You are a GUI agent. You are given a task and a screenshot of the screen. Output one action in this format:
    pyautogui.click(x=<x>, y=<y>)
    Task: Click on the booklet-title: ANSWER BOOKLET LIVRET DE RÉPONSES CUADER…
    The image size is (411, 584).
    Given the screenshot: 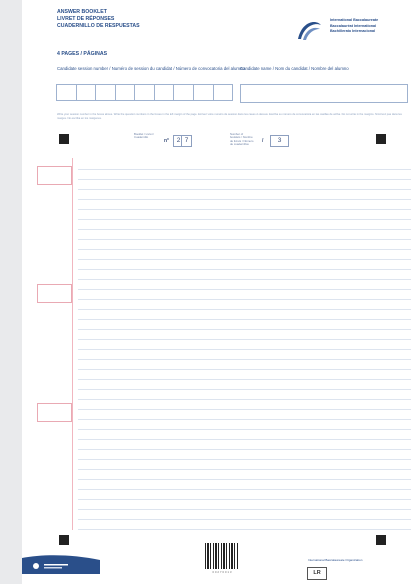 What is the action you would take?
    pyautogui.click(x=137, y=19)
    